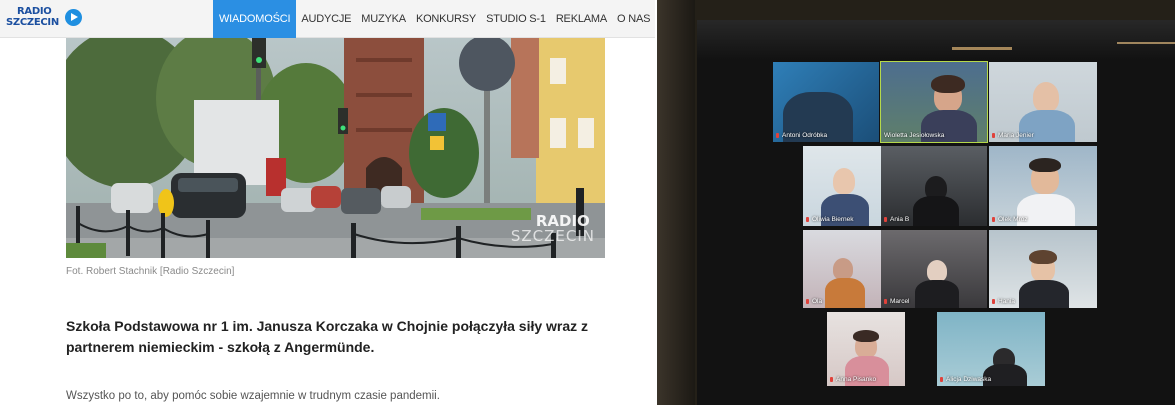 The width and height of the screenshot is (1175, 405). What do you see at coordinates (856, 379) in the screenshot?
I see `participant-name: Anna Pisanko` at bounding box center [856, 379].